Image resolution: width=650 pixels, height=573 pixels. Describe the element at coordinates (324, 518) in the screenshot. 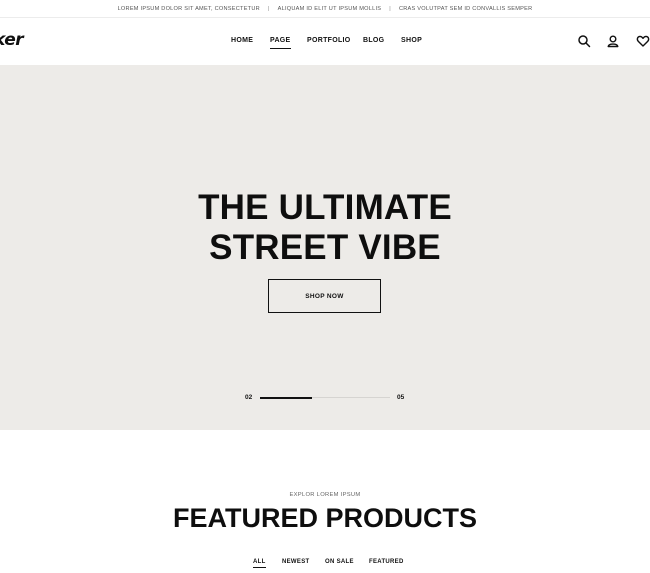

I see `featured-title: FEATURED PRODUCTS` at that location.